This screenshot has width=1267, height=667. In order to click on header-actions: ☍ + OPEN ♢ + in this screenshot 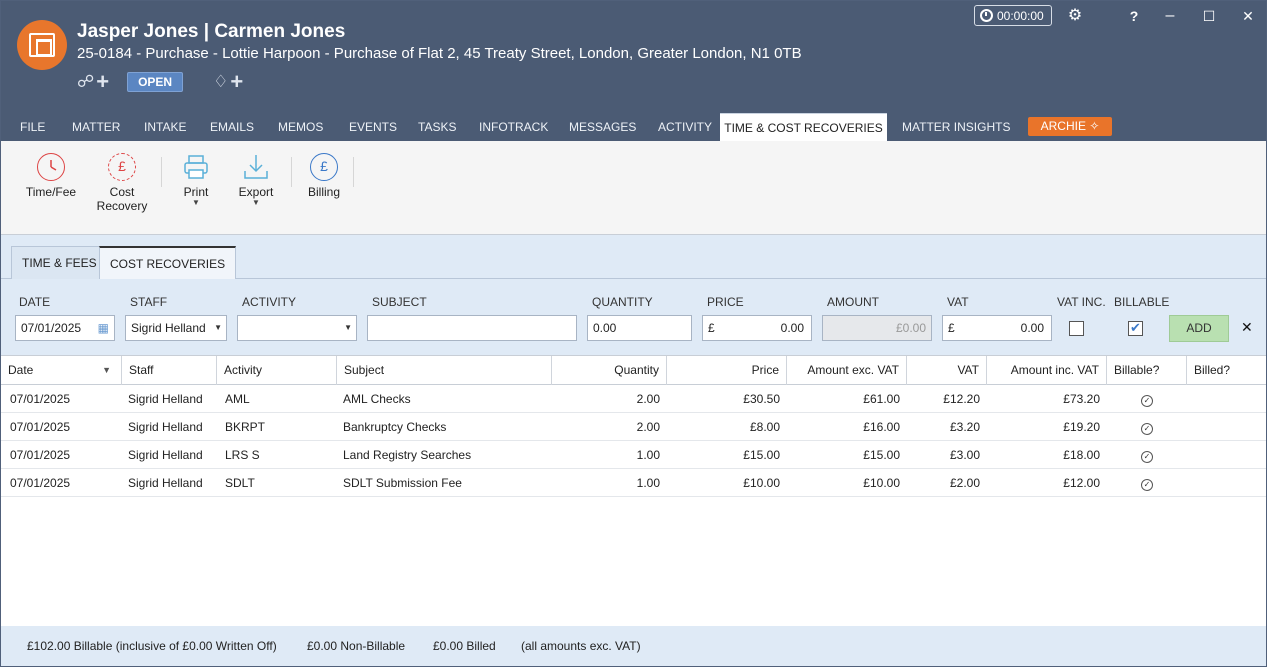, I will do `click(160, 82)`.